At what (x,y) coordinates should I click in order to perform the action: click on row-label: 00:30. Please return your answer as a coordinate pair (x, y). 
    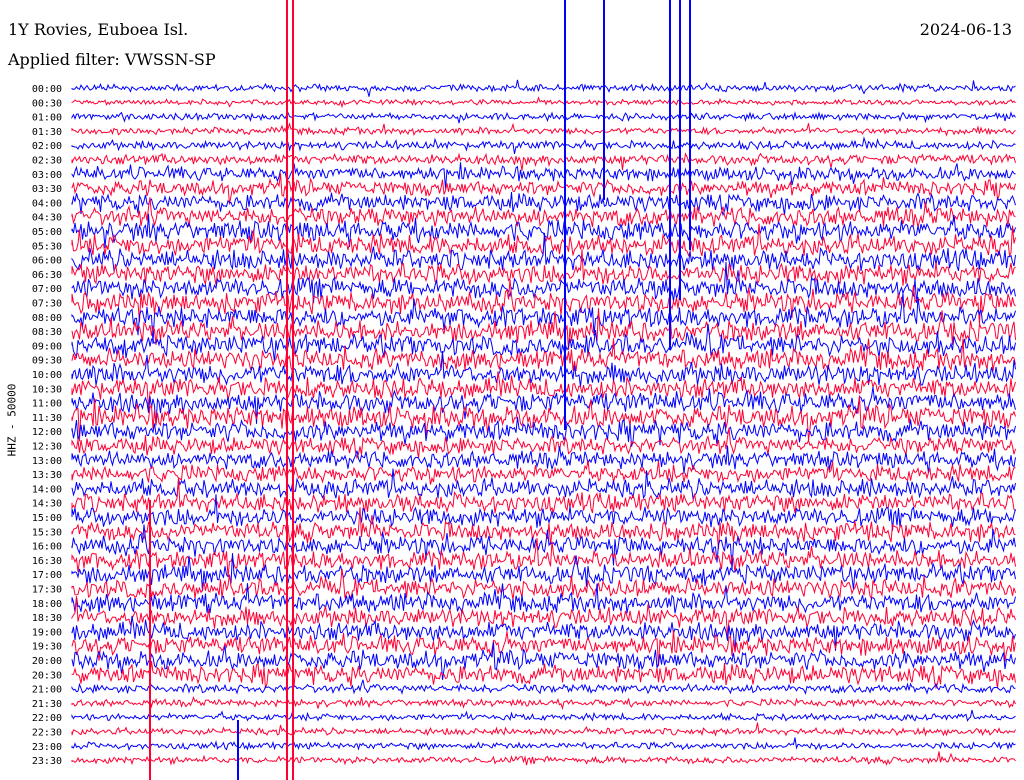
    Looking at the image, I should click on (47, 103).